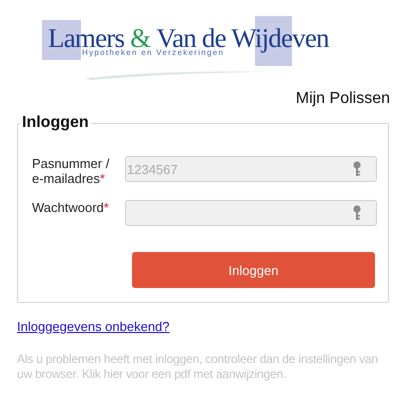 The width and height of the screenshot is (402, 401). What do you see at coordinates (198, 367) in the screenshot?
I see `help-text: Als u problemen heeft met inloggen, controleer dan de instellingen van uw browser. Klik hier voor een pdf met aanwijzingen.` at bounding box center [198, 367].